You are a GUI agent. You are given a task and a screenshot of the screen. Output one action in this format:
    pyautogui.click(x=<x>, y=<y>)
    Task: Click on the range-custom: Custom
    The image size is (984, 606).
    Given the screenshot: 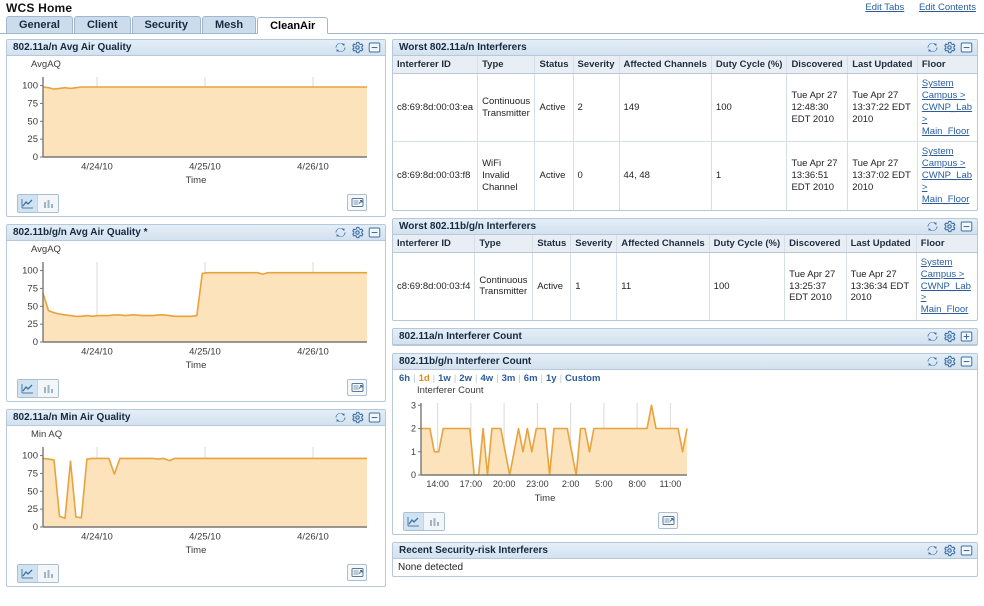 What is the action you would take?
    pyautogui.click(x=582, y=378)
    